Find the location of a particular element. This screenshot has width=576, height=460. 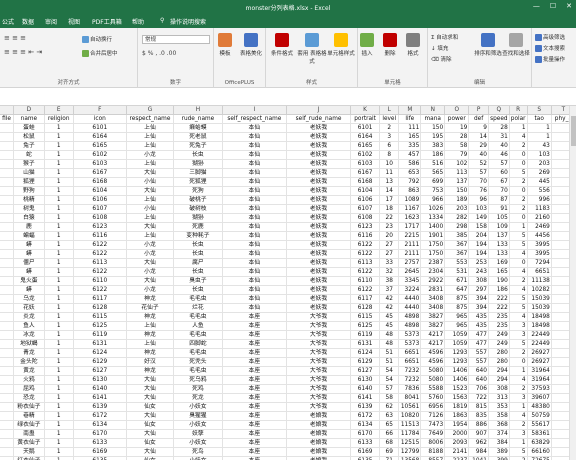

table-cell: 2645 is located at coordinates (410, 272).